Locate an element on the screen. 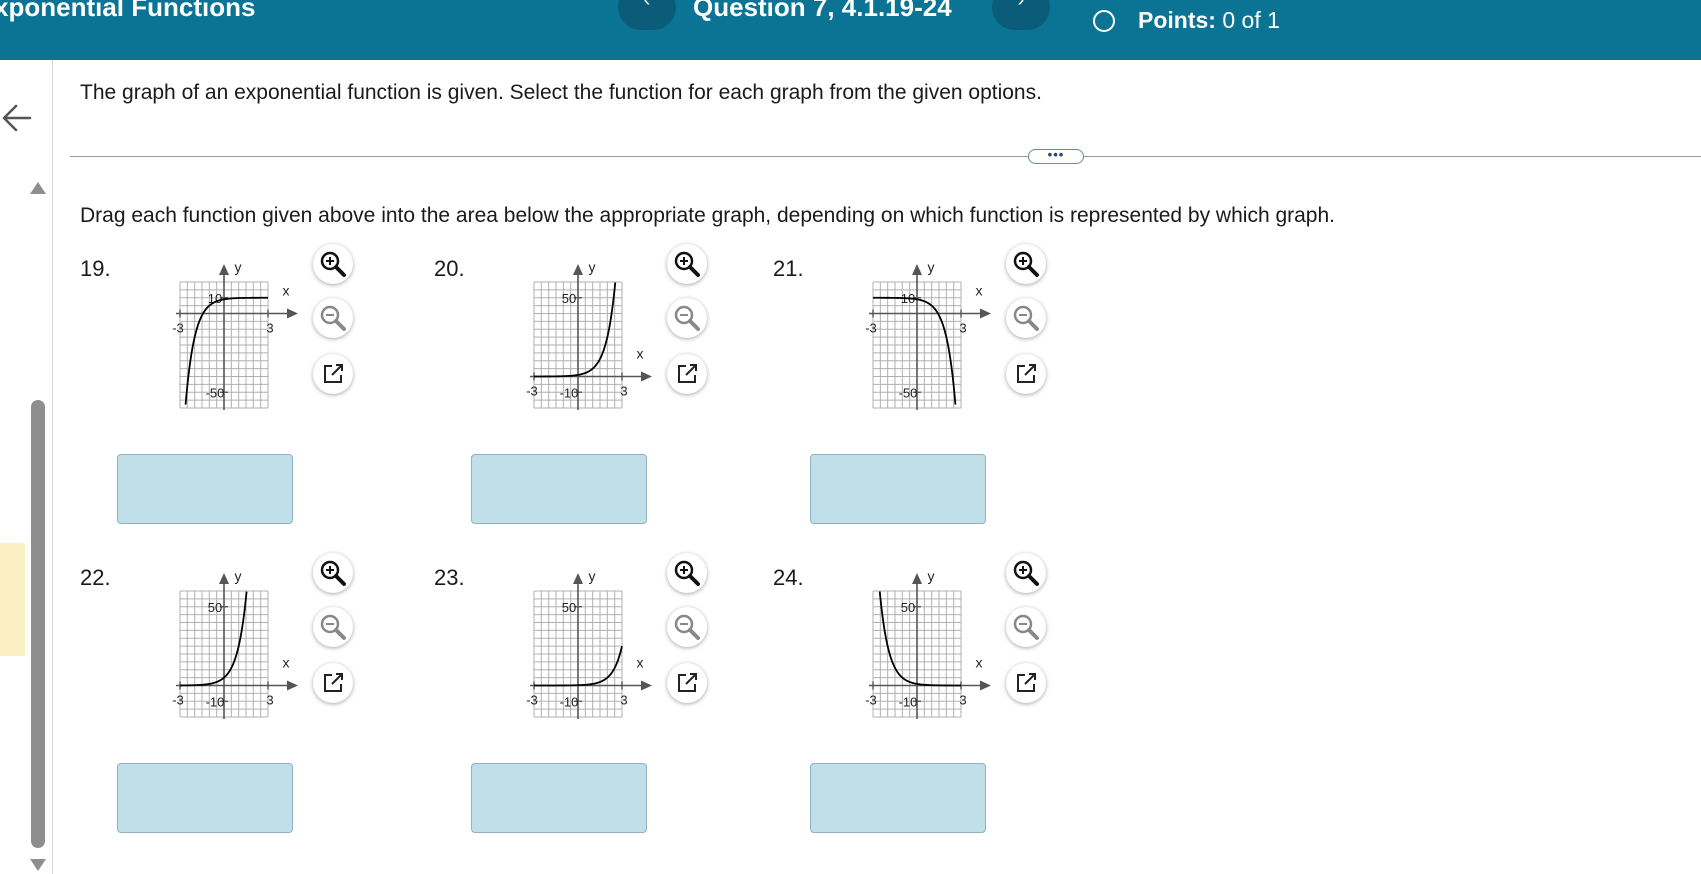  points-label: Points: is located at coordinates (1177, 20).